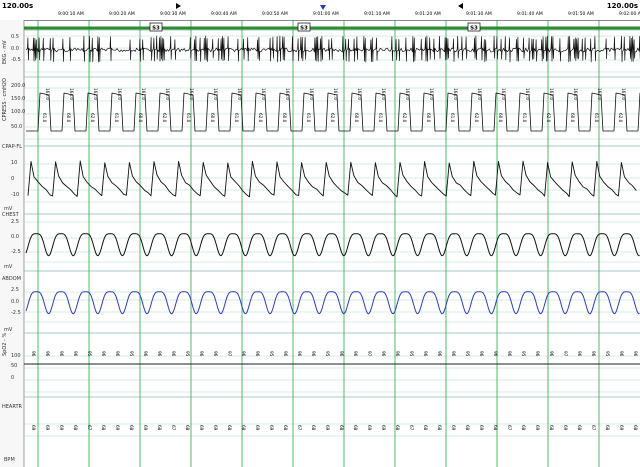 The image size is (640, 467). I want to click on window-duration-left: 120.00s, so click(18, 6).